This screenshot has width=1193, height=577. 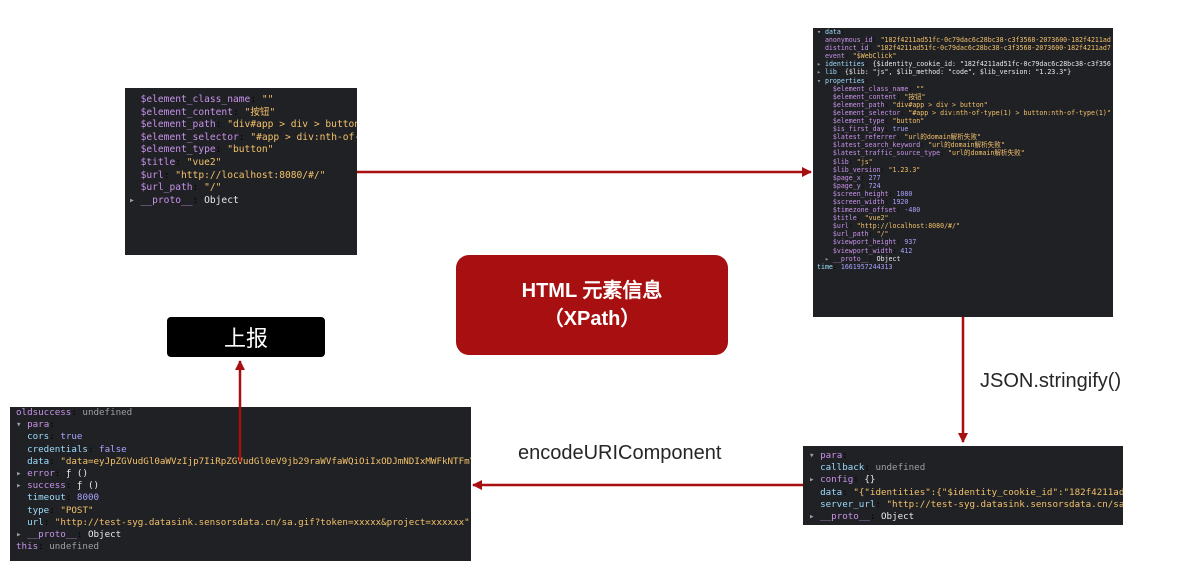 I want to click on center-box-title: HTML 元素信息, so click(x=592, y=291).